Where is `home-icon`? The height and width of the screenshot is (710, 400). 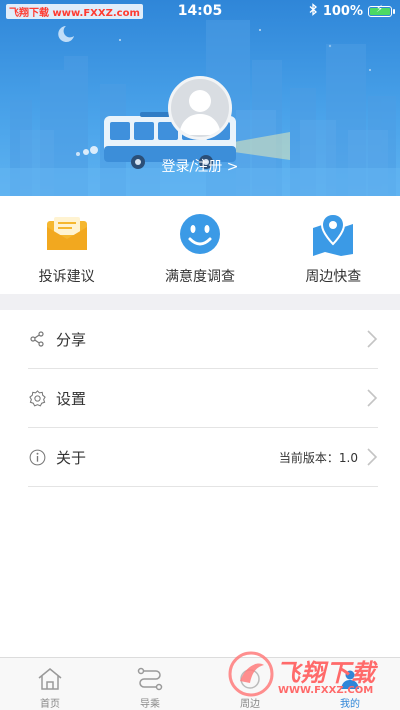 home-icon is located at coordinates (50, 678).